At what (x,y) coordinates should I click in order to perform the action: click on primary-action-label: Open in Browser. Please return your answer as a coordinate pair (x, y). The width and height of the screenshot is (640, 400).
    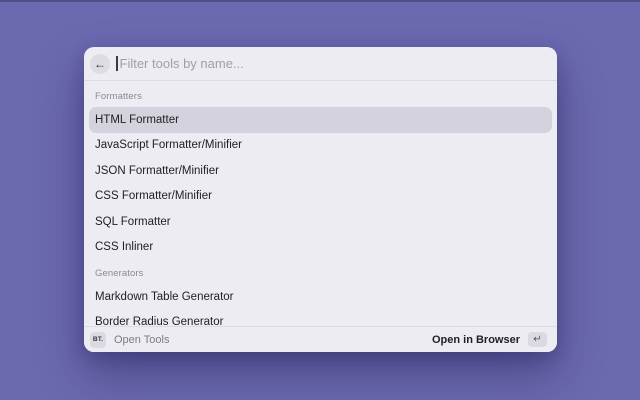
    Looking at the image, I should click on (476, 340).